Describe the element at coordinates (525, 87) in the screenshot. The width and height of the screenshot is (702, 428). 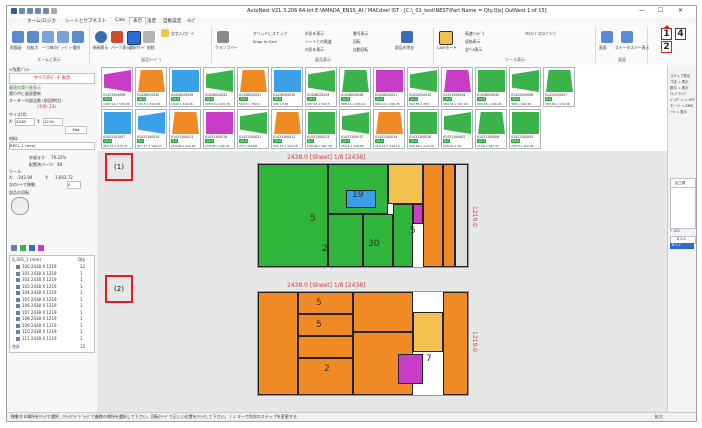
I see `part-thumbnail: 01422020006 10.0 388 x 166.38` at that location.